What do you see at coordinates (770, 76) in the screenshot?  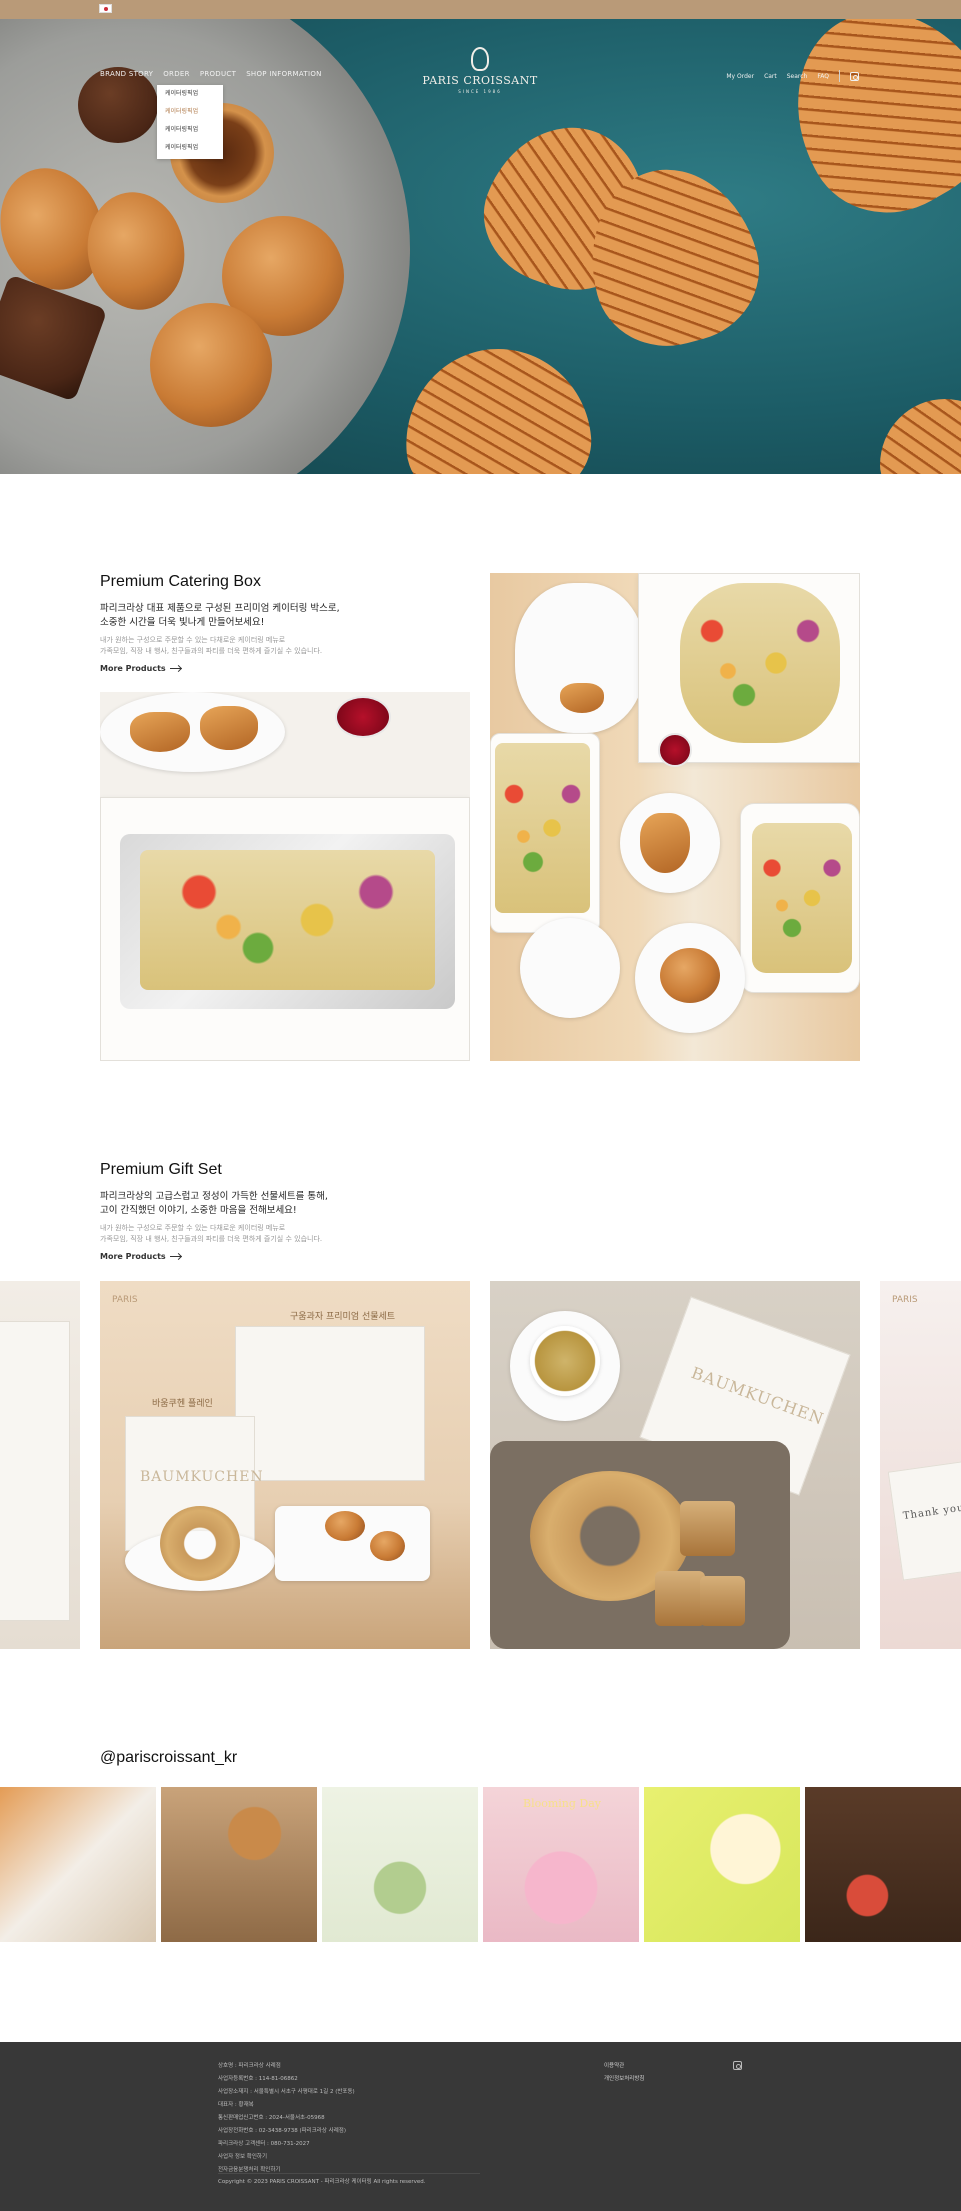 I see `nav-cart: Cart` at bounding box center [770, 76].